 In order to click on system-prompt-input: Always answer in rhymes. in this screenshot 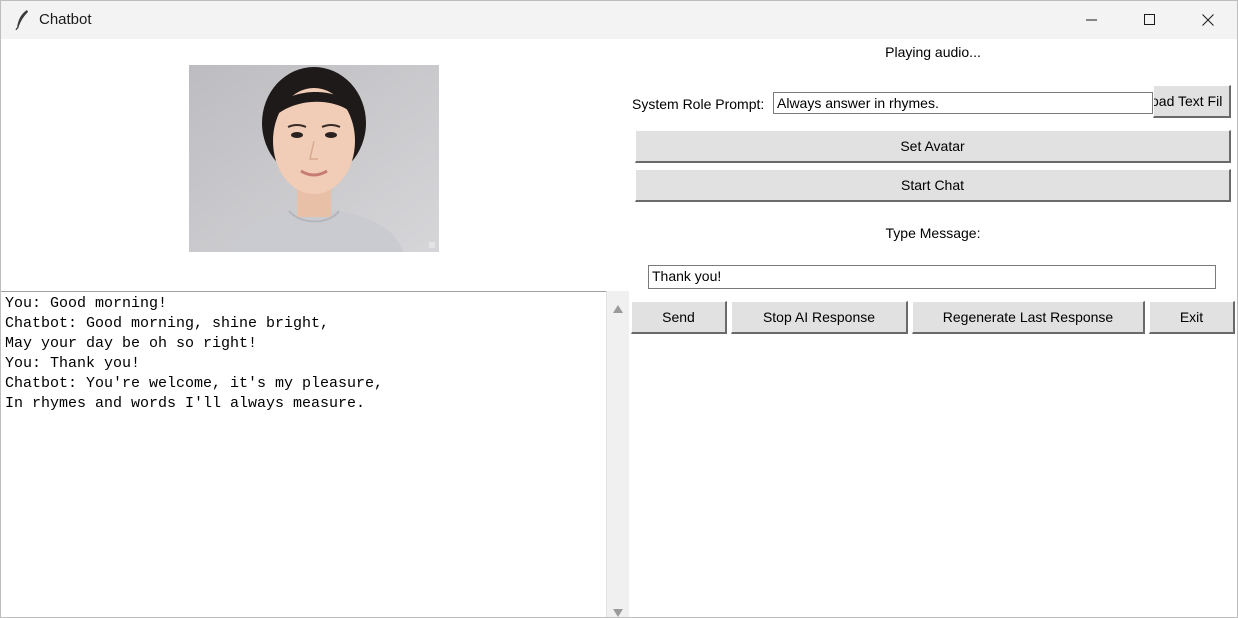, I will do `click(963, 103)`.